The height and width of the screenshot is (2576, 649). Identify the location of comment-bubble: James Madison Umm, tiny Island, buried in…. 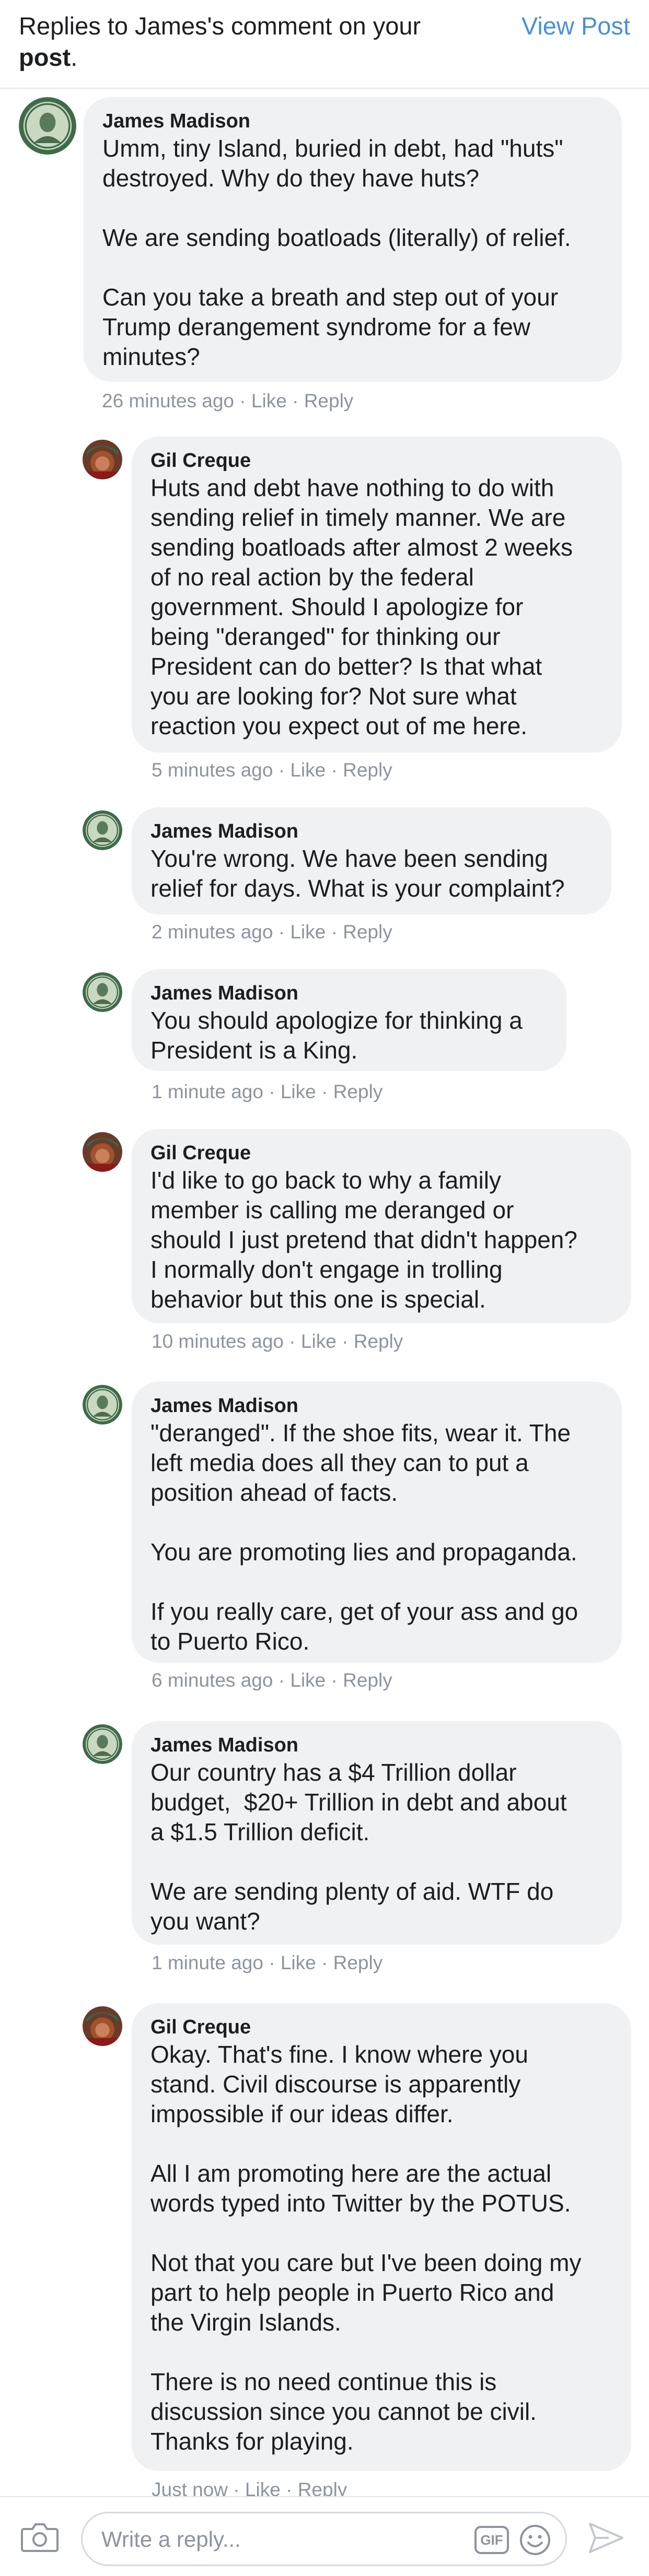
(353, 239).